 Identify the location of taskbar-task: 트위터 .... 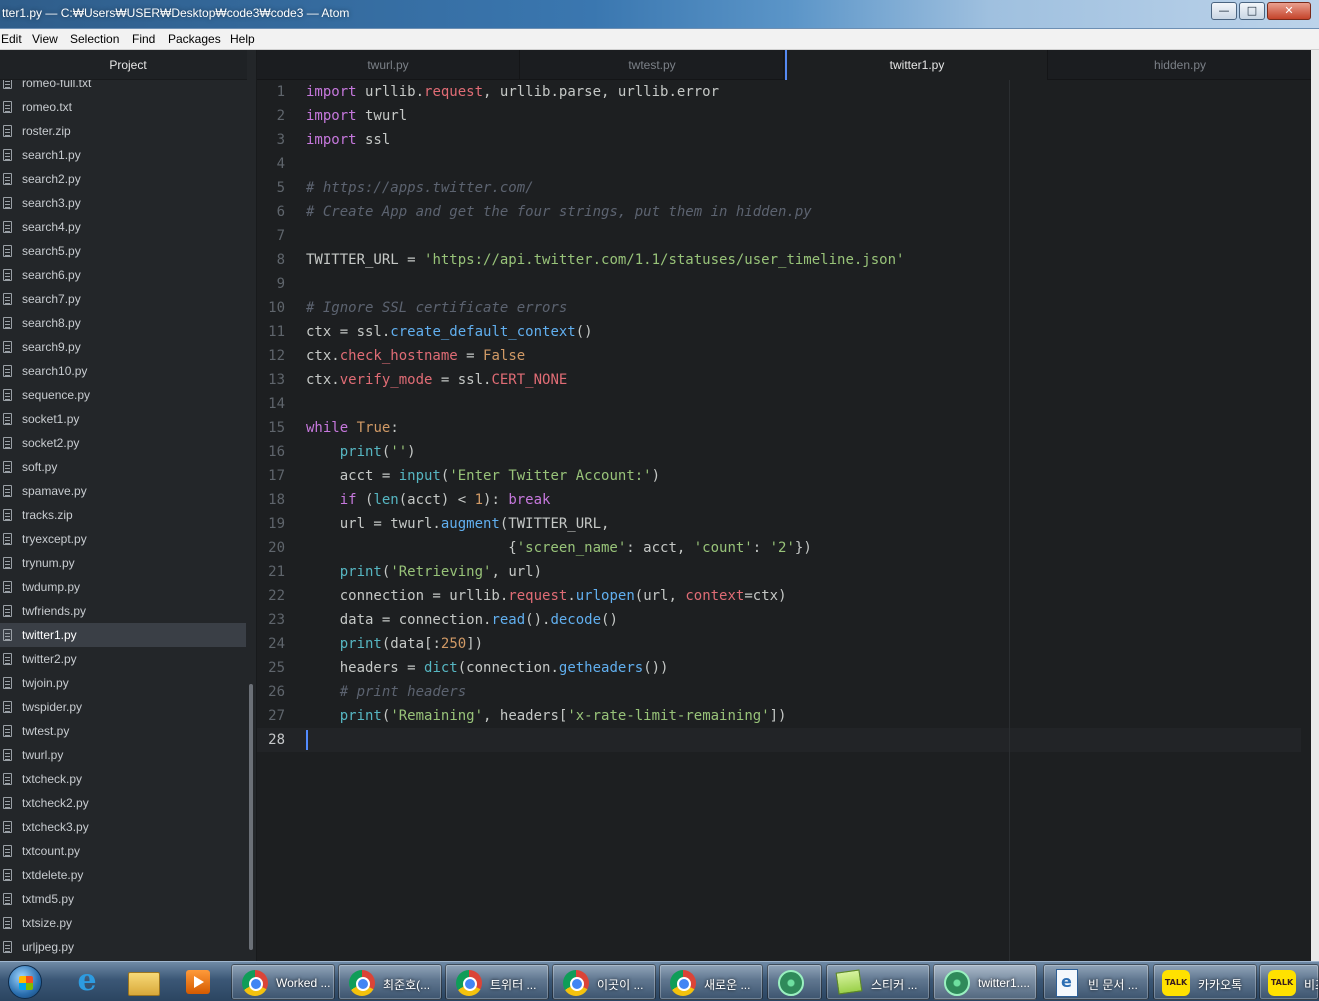
(497, 982).